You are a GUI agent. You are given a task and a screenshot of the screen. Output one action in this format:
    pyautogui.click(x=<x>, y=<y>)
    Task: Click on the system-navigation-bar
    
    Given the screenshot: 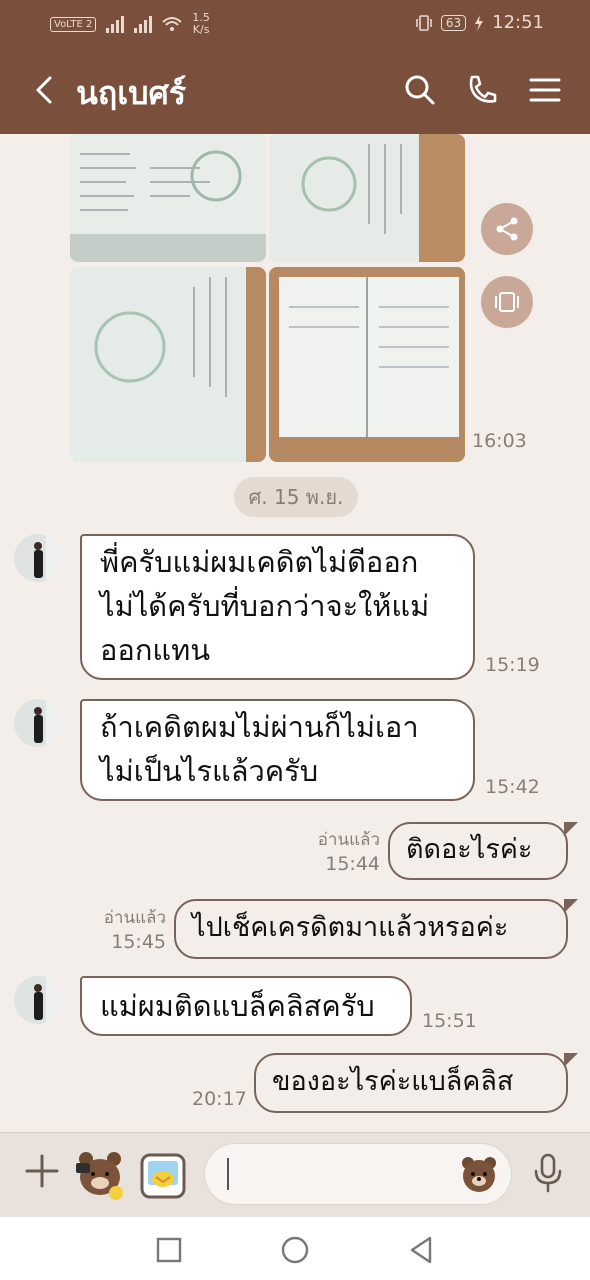 What is the action you would take?
    pyautogui.click(x=295, y=1248)
    